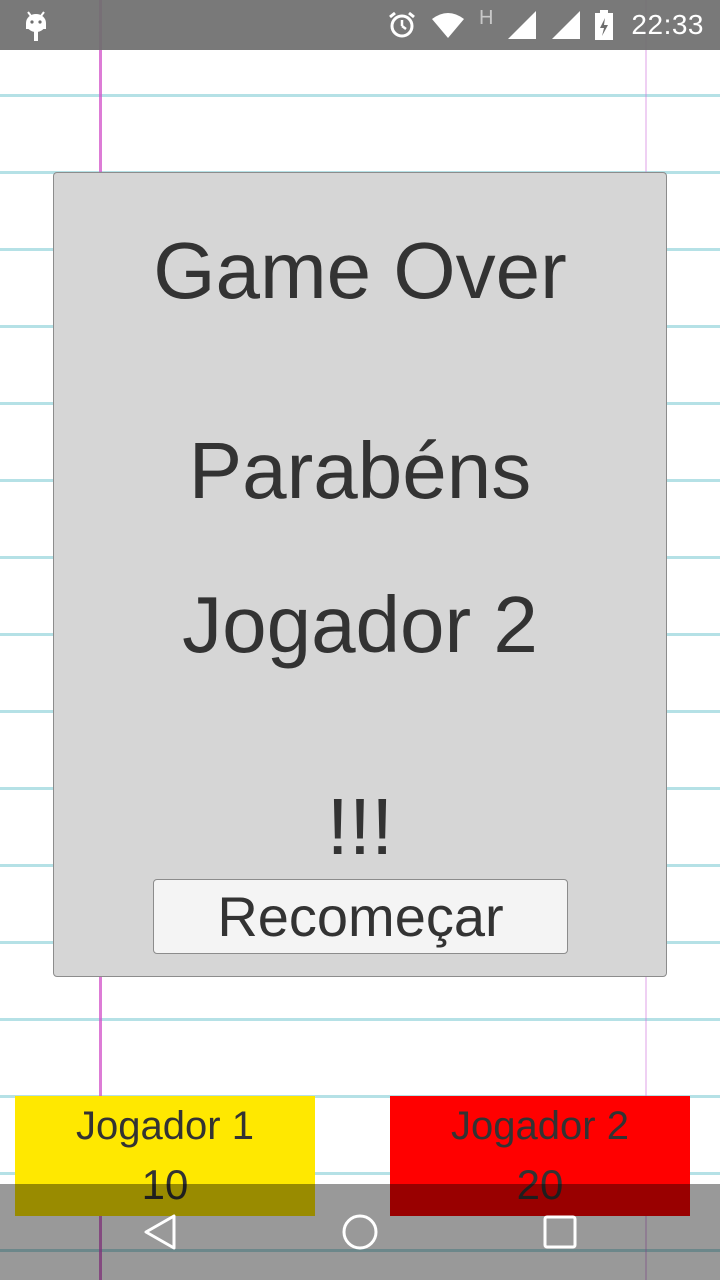 Image resolution: width=720 pixels, height=1280 pixels. What do you see at coordinates (360, 916) in the screenshot?
I see `restart-button: Recomeçar` at bounding box center [360, 916].